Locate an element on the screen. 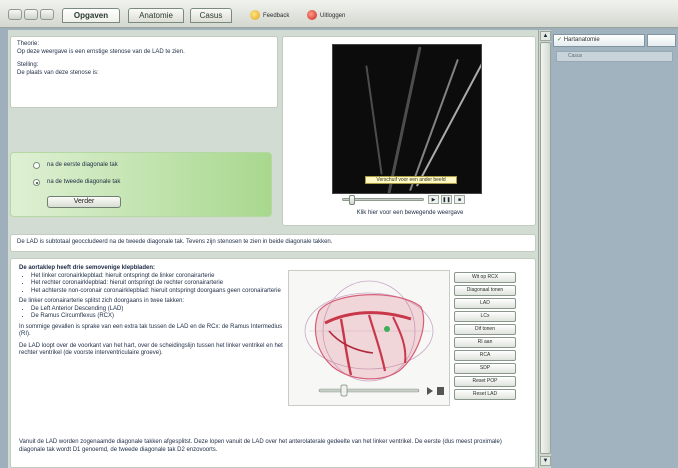  answer-label-1: na de eerste diagonale tak is located at coordinates (82, 165).